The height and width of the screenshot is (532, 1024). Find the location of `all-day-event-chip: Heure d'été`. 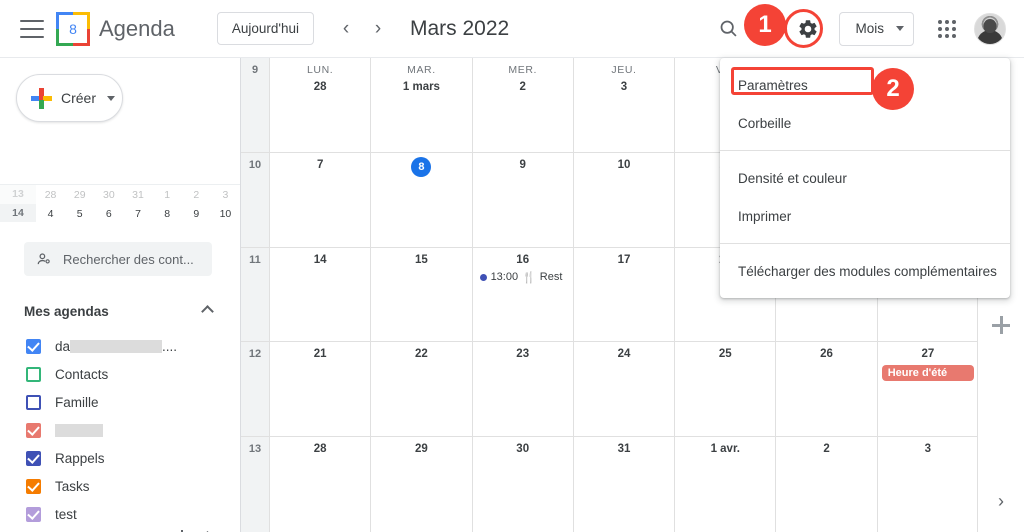

all-day-event-chip: Heure d'été is located at coordinates (927, 373).